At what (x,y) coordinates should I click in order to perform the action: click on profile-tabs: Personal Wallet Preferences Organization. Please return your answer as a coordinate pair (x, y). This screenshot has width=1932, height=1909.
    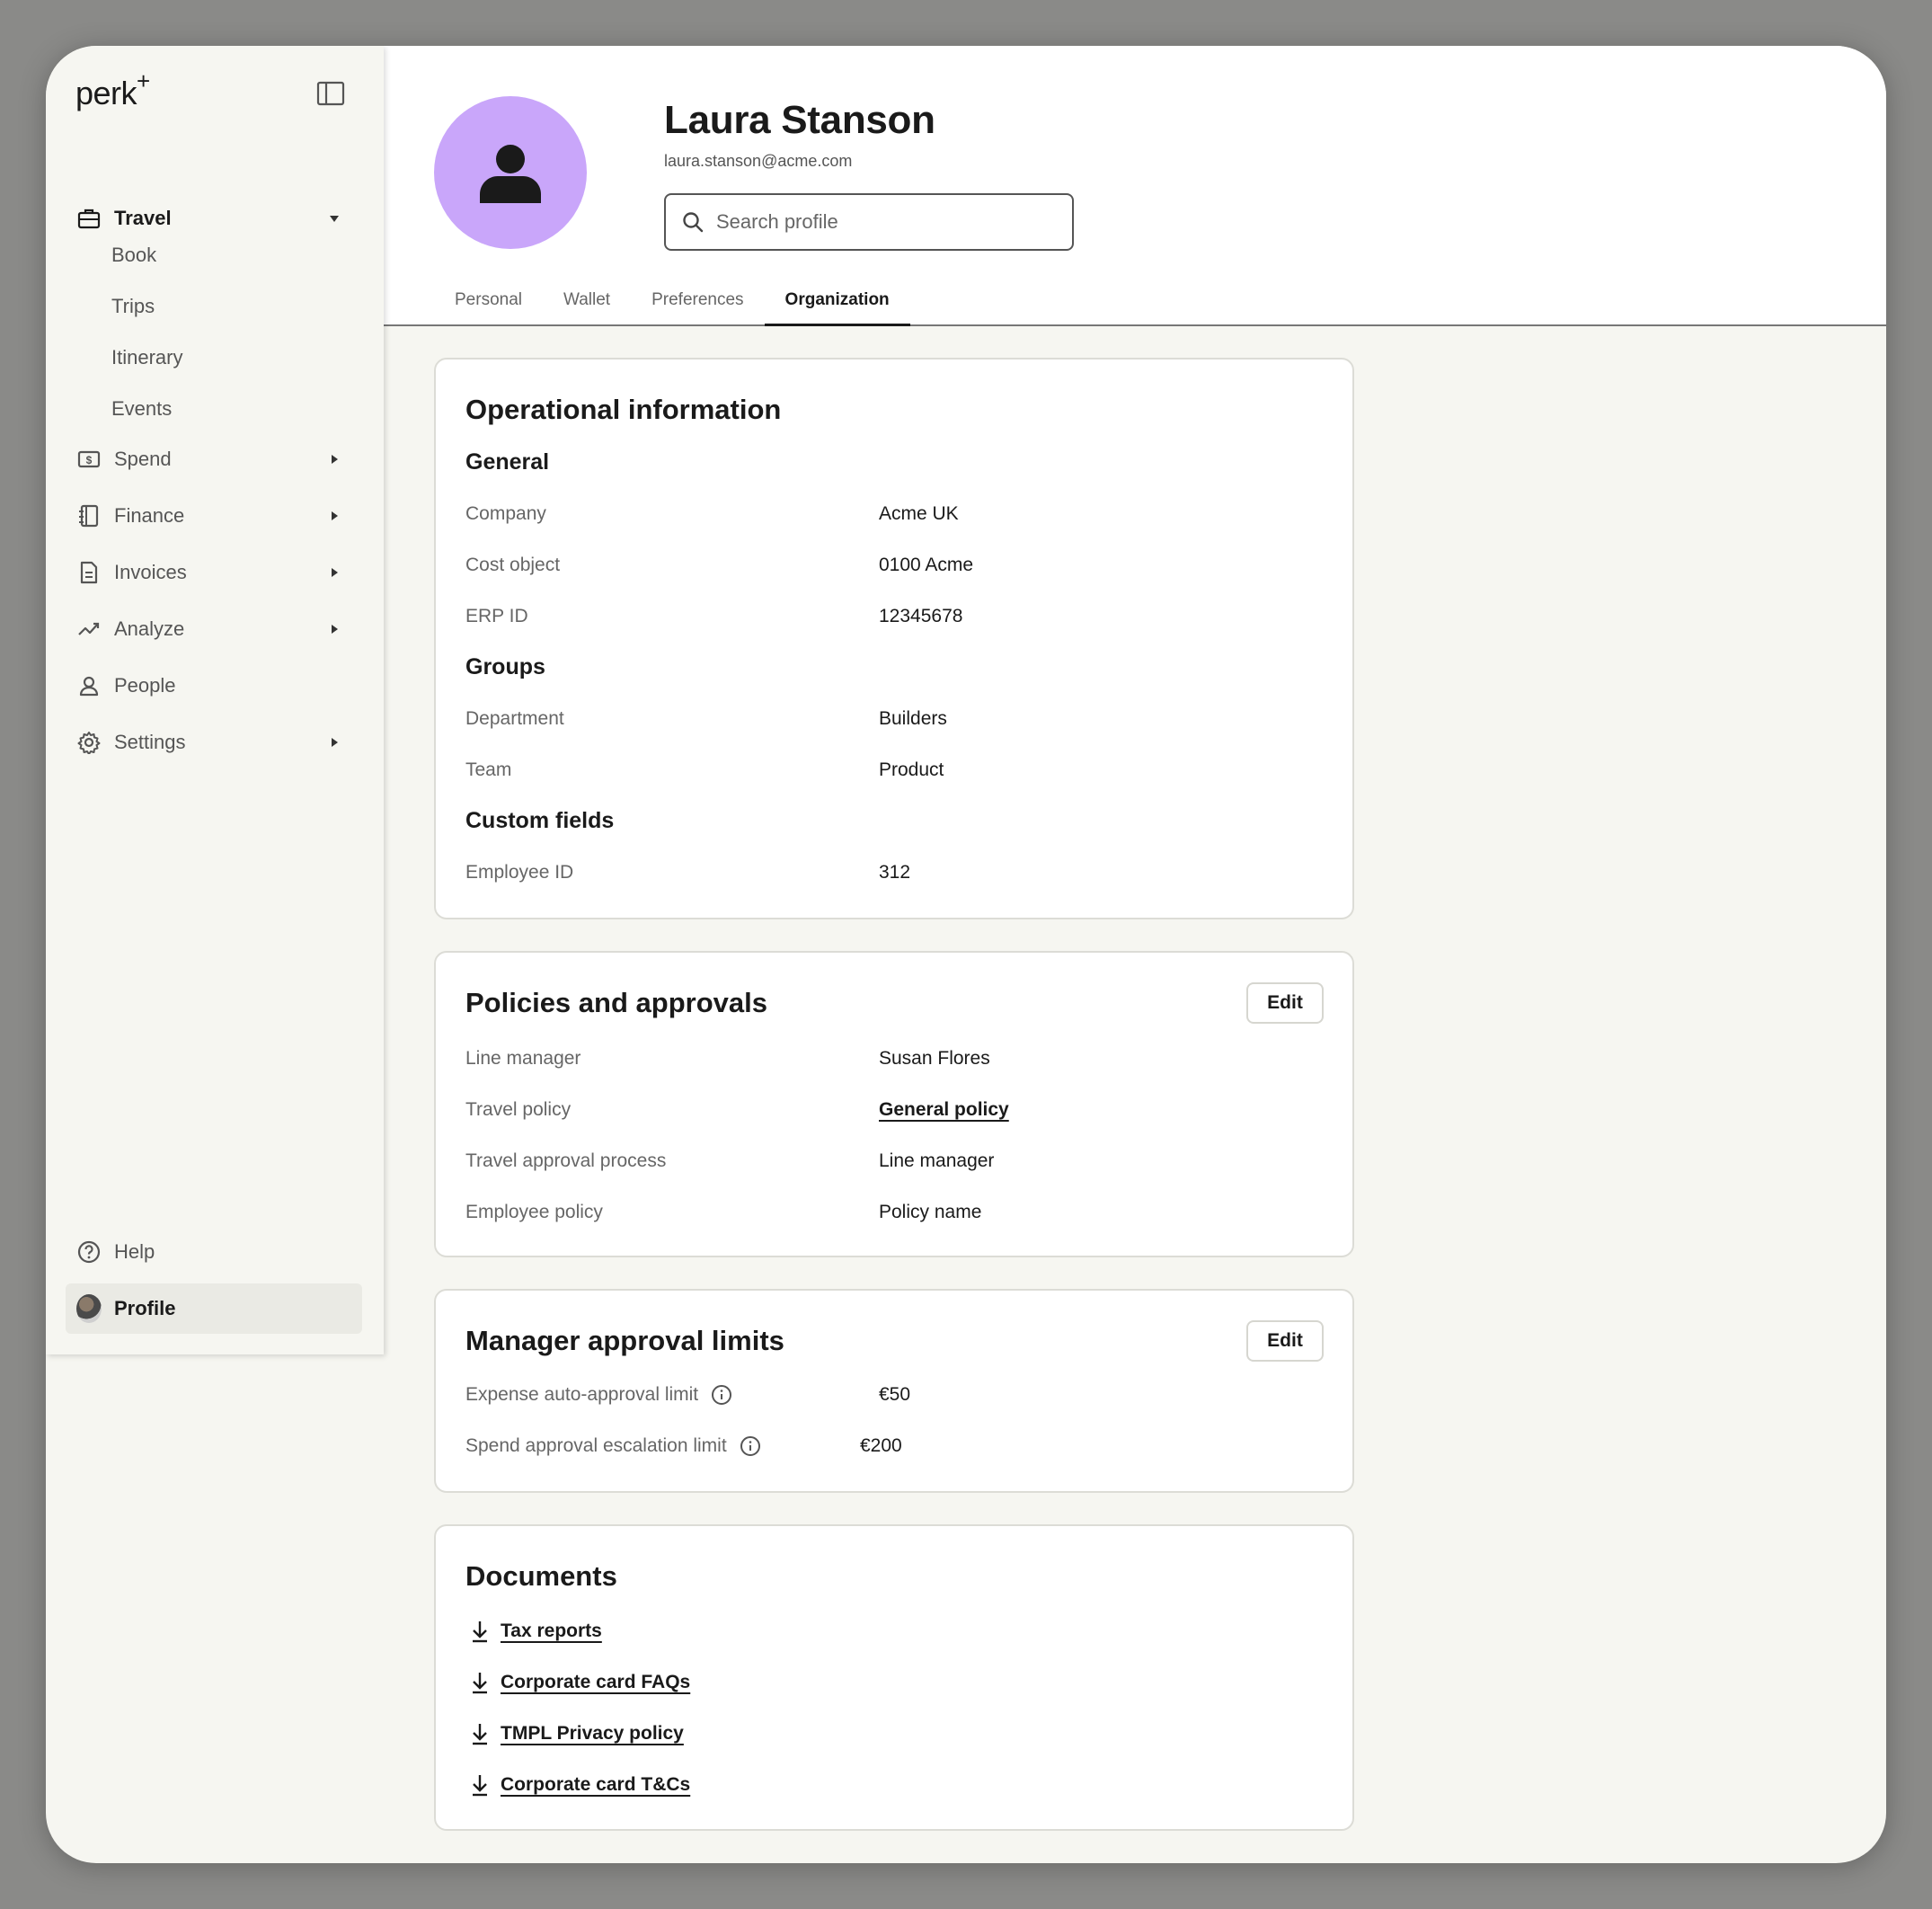
    Looking at the image, I should click on (672, 303).